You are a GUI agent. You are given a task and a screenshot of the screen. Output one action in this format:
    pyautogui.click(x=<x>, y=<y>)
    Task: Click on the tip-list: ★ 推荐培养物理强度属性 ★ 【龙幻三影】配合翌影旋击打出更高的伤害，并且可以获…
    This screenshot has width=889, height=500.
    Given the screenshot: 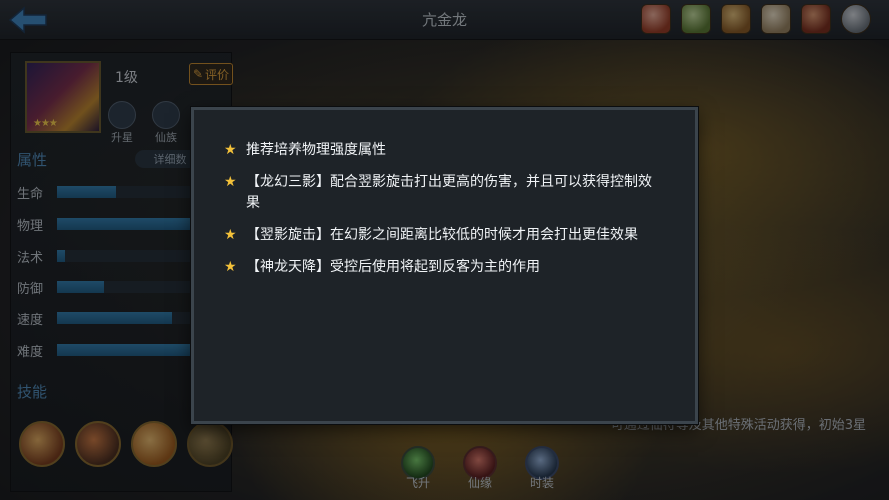 What is the action you would take?
    pyautogui.click(x=444, y=214)
    